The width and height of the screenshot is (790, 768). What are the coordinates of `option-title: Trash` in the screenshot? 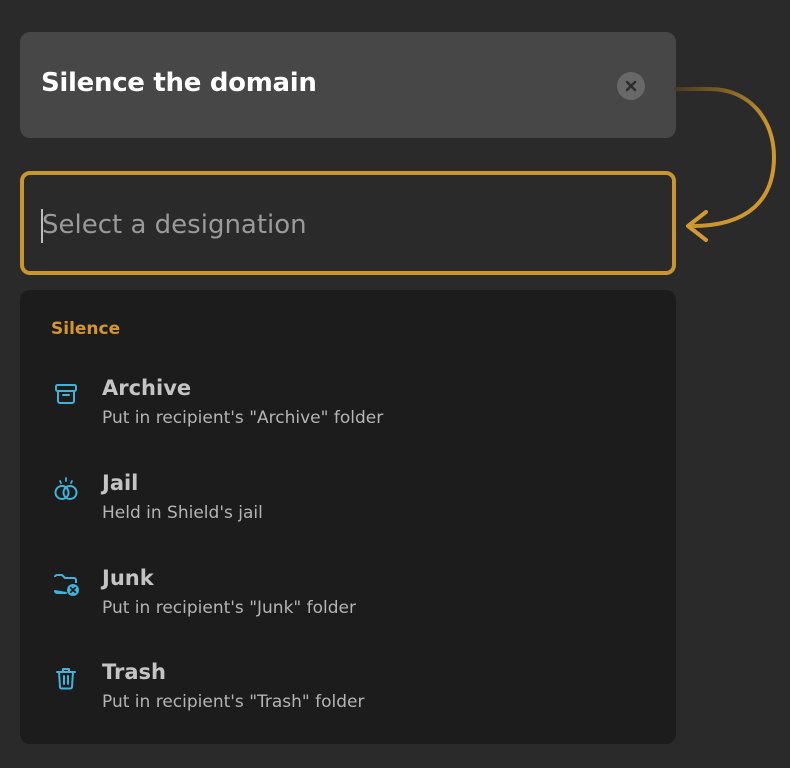 It's located at (134, 672).